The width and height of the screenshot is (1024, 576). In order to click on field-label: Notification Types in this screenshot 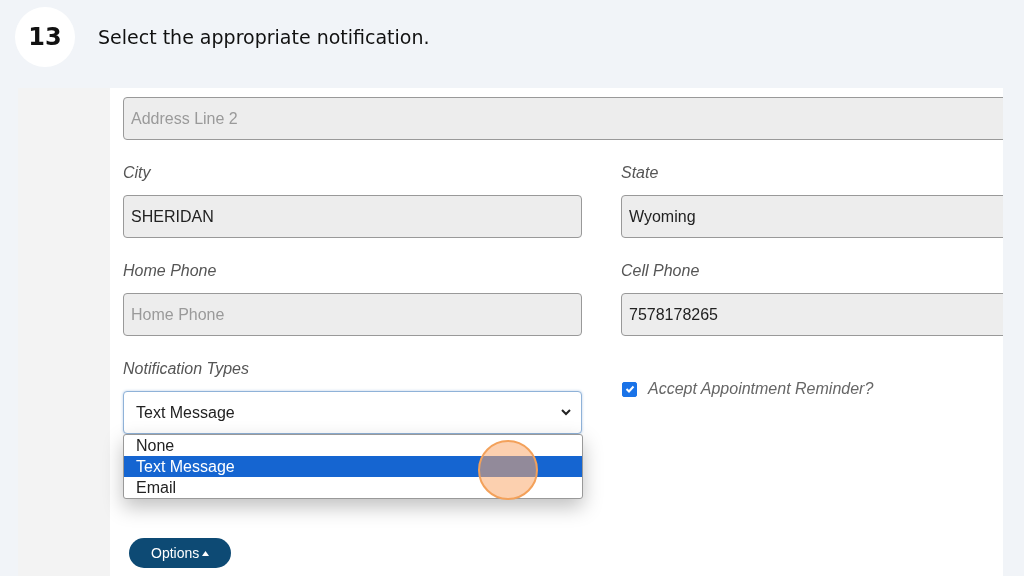, I will do `click(186, 369)`.